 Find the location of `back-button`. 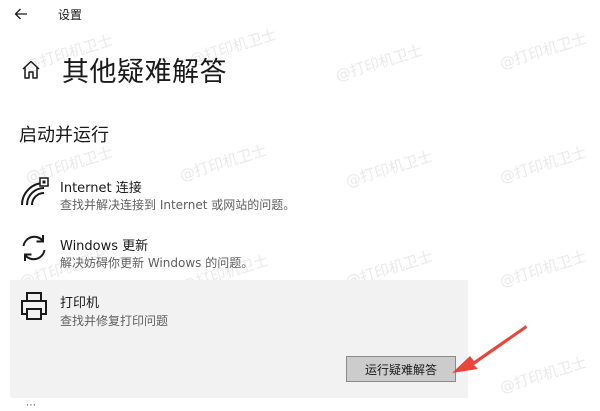

back-button is located at coordinates (21, 14).